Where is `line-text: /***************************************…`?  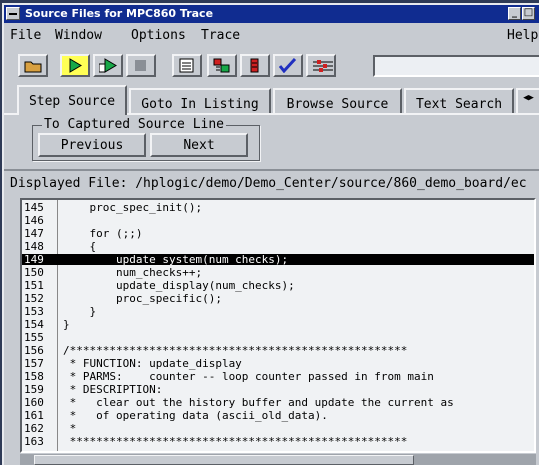
line-text: /***************************************… is located at coordinates (235, 350).